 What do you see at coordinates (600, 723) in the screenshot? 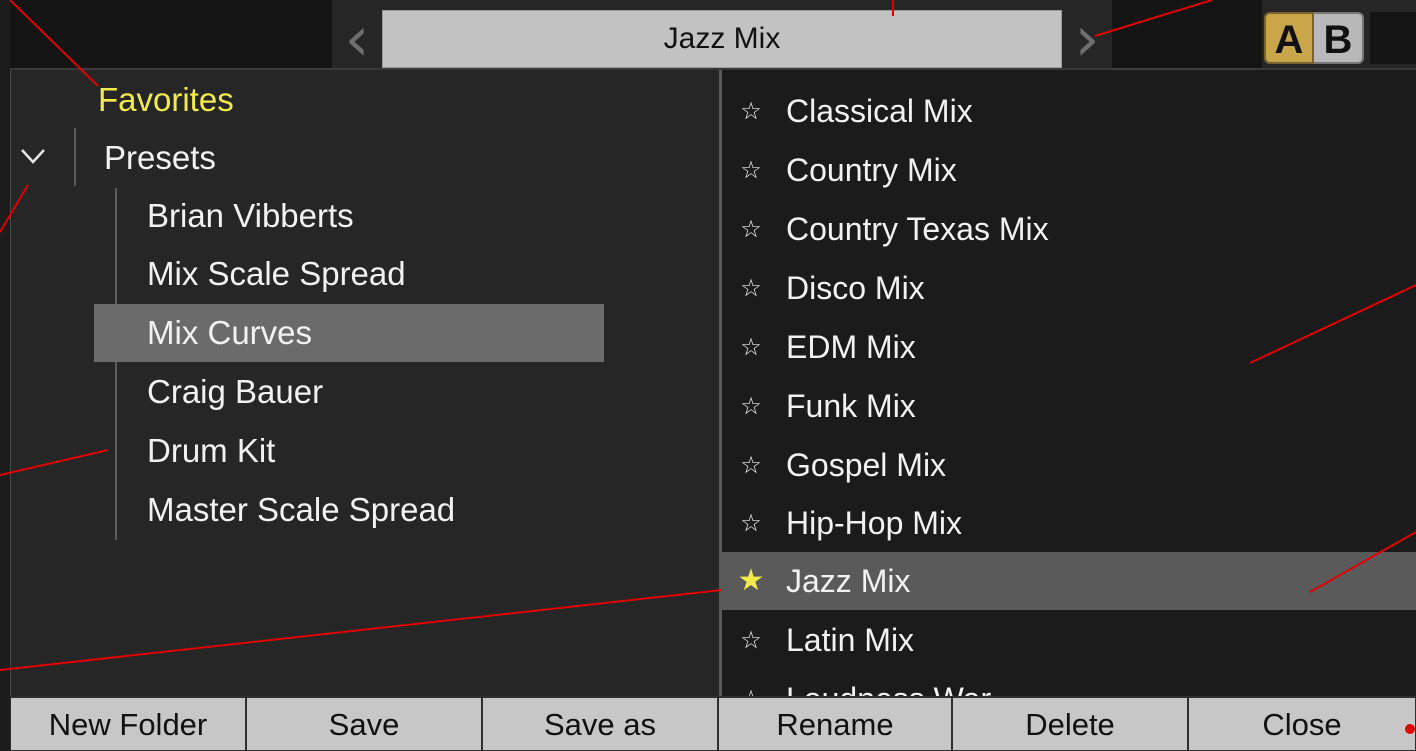
I see `save-as-button: Save as` at bounding box center [600, 723].